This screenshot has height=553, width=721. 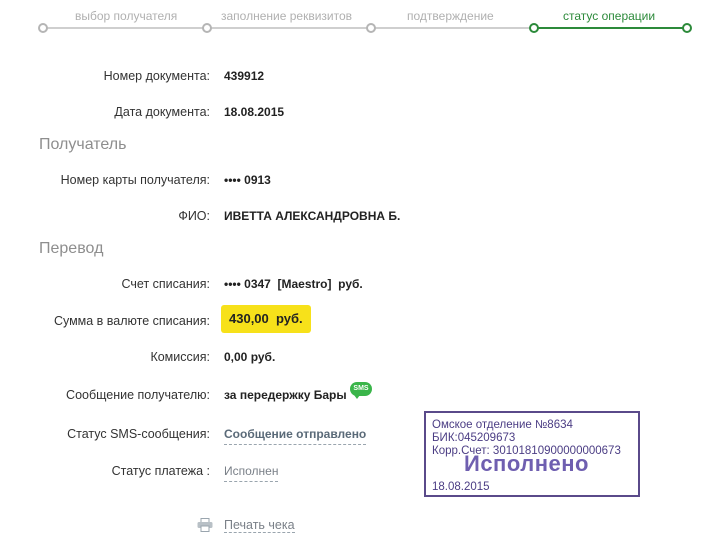 What do you see at coordinates (360, 76) in the screenshot?
I see `document-number-row: Номер документа: 439912` at bounding box center [360, 76].